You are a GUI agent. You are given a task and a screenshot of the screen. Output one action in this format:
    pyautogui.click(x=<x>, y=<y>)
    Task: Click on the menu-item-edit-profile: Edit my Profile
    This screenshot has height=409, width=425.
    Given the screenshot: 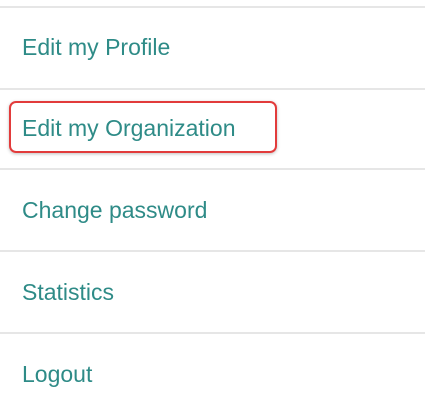 What is the action you would take?
    pyautogui.click(x=96, y=47)
    